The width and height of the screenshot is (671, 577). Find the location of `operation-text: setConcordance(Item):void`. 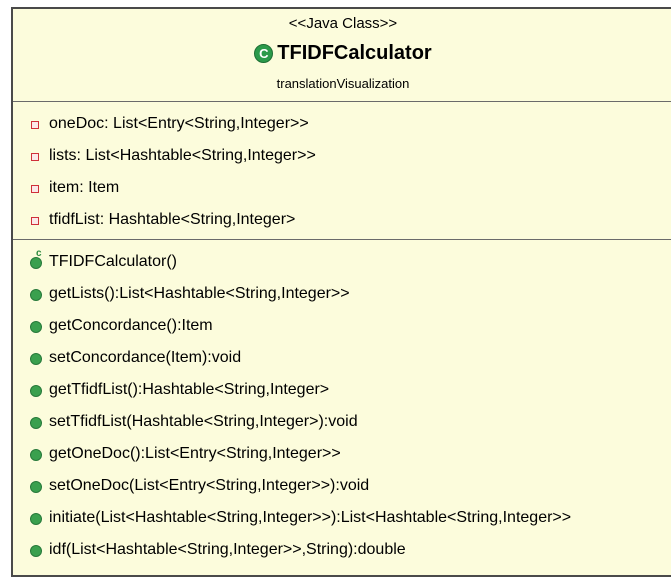

operation-text: setConcordance(Item):void is located at coordinates (145, 357).